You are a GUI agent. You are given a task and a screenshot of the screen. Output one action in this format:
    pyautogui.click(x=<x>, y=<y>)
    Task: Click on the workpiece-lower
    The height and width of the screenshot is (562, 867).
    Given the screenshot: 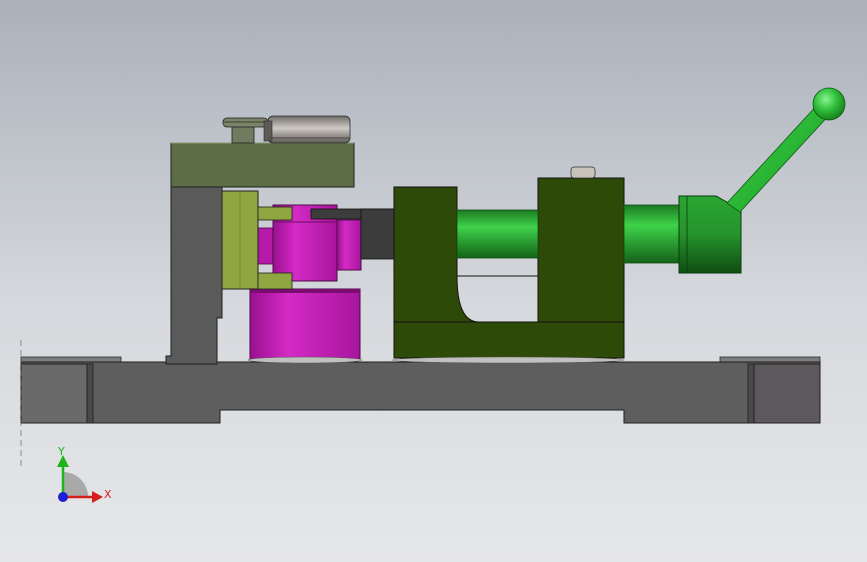 What is the action you would take?
    pyautogui.click(x=305, y=326)
    